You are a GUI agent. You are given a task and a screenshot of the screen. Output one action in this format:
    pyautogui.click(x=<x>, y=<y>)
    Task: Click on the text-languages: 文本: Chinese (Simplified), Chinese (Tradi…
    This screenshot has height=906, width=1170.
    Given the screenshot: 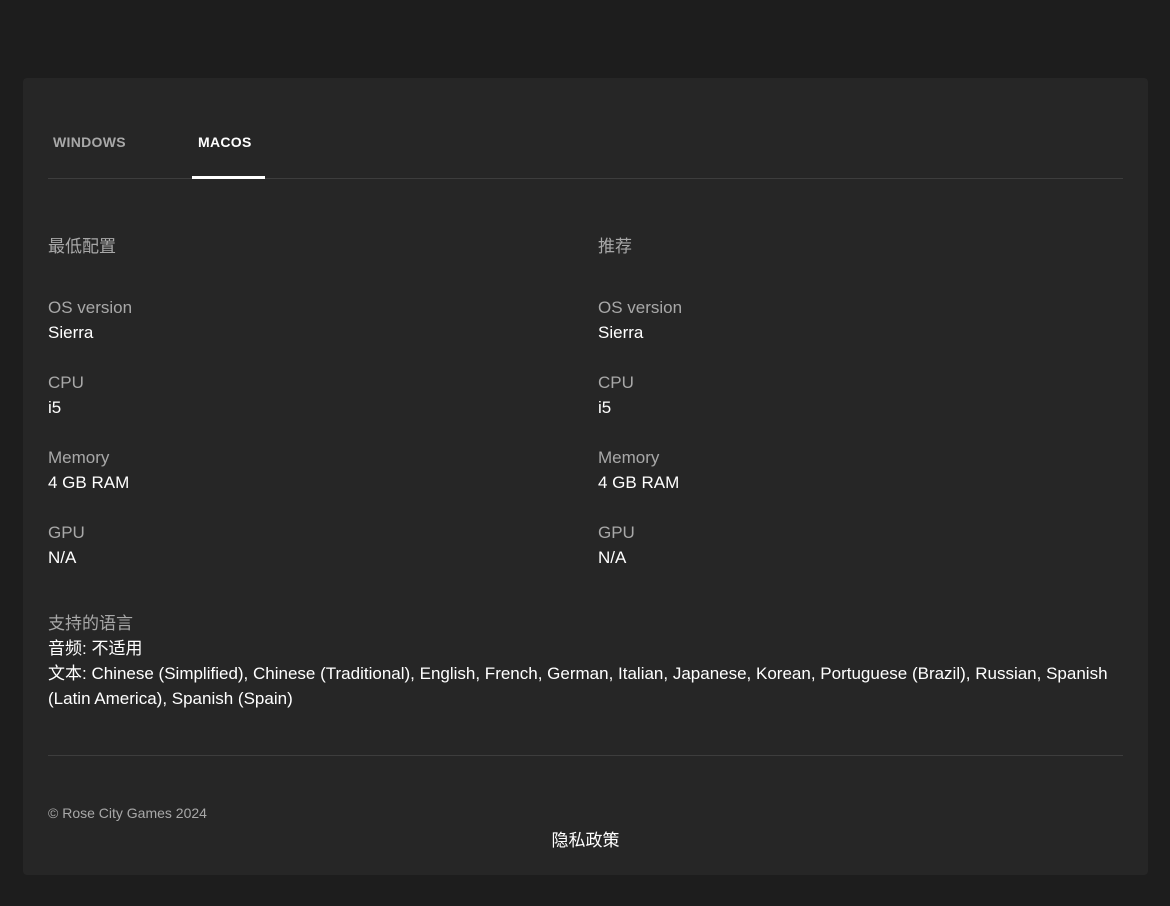 What is the action you would take?
    pyautogui.click(x=578, y=686)
    